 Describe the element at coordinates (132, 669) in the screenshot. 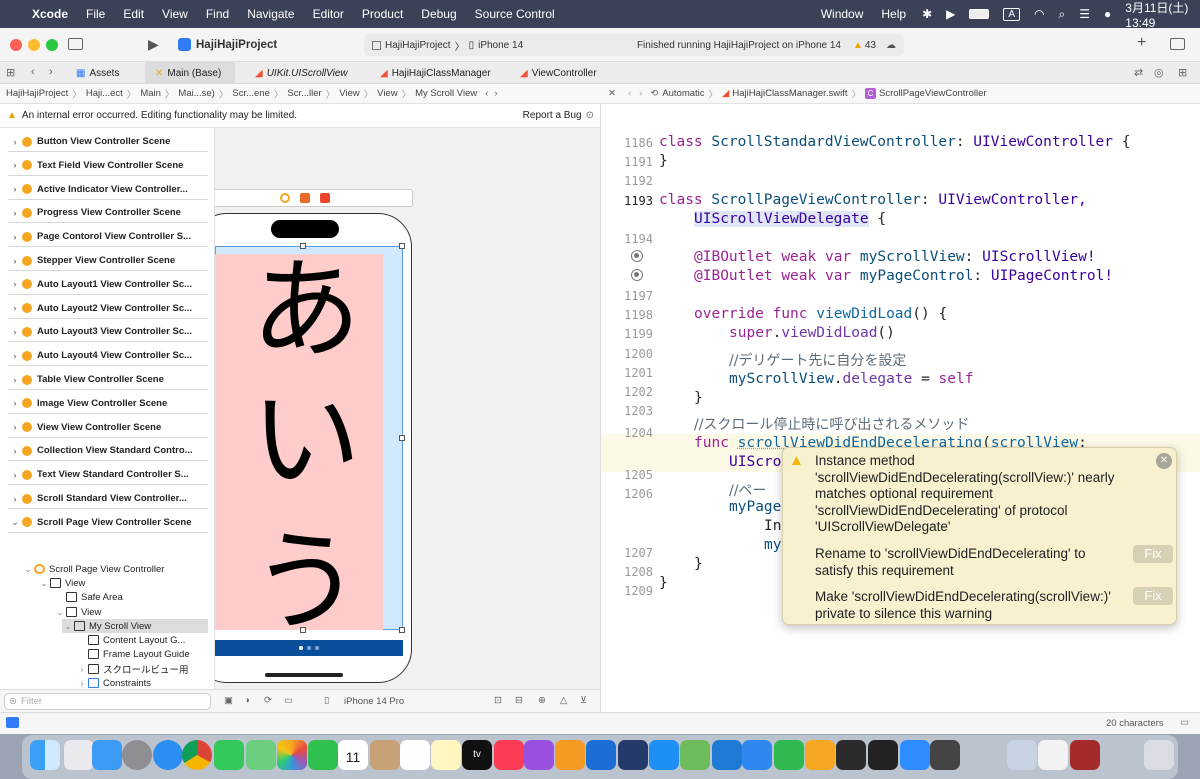

I see `outline-tree-item: › スクロールビュー用` at that location.